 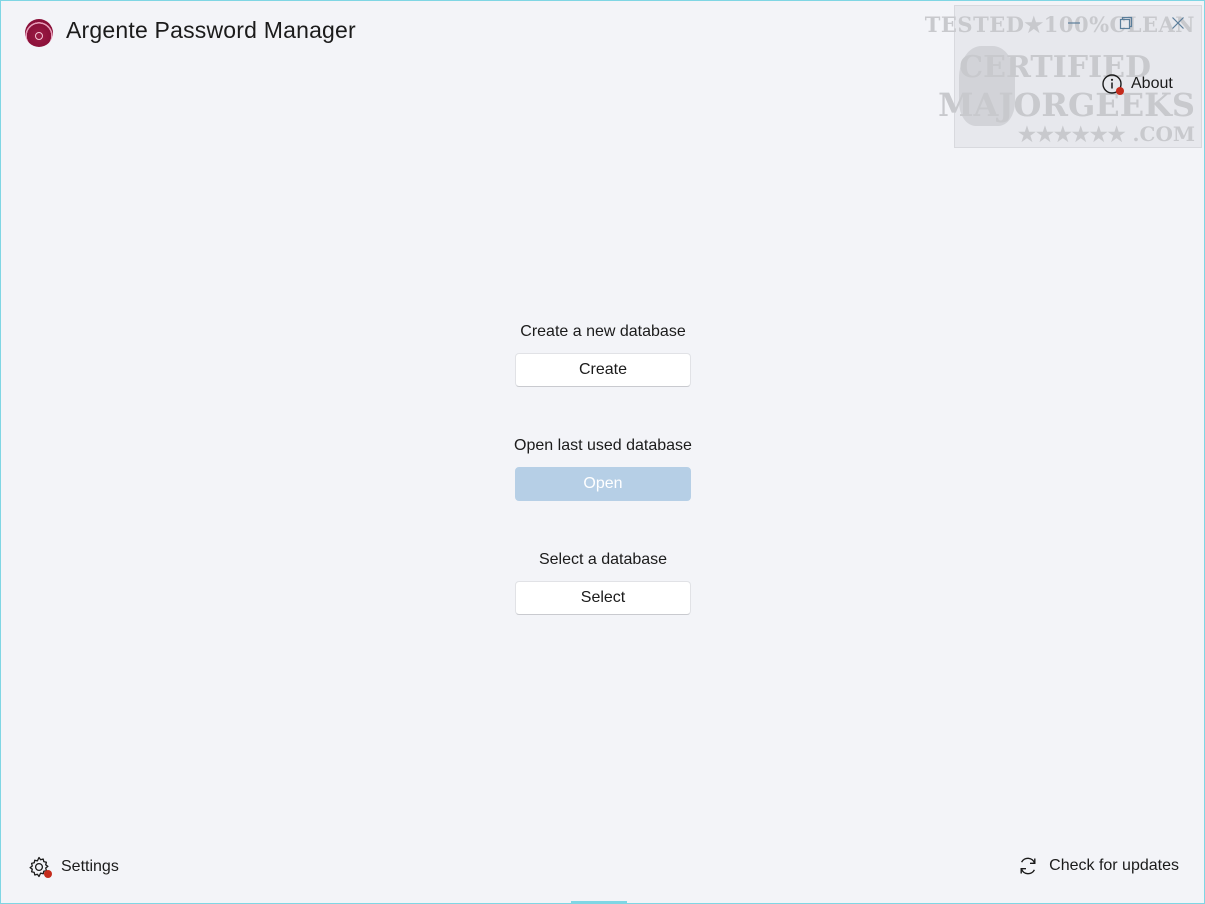 I want to click on select-database-label: Select a database, so click(x=603, y=559).